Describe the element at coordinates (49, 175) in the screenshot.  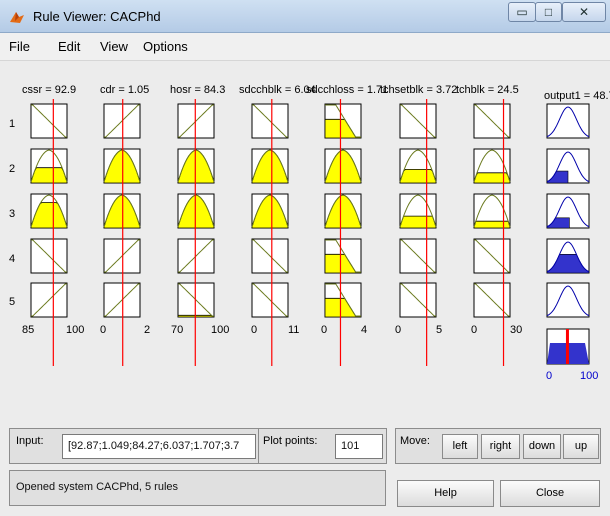
I see `mf-fill-r2-c1` at that location.